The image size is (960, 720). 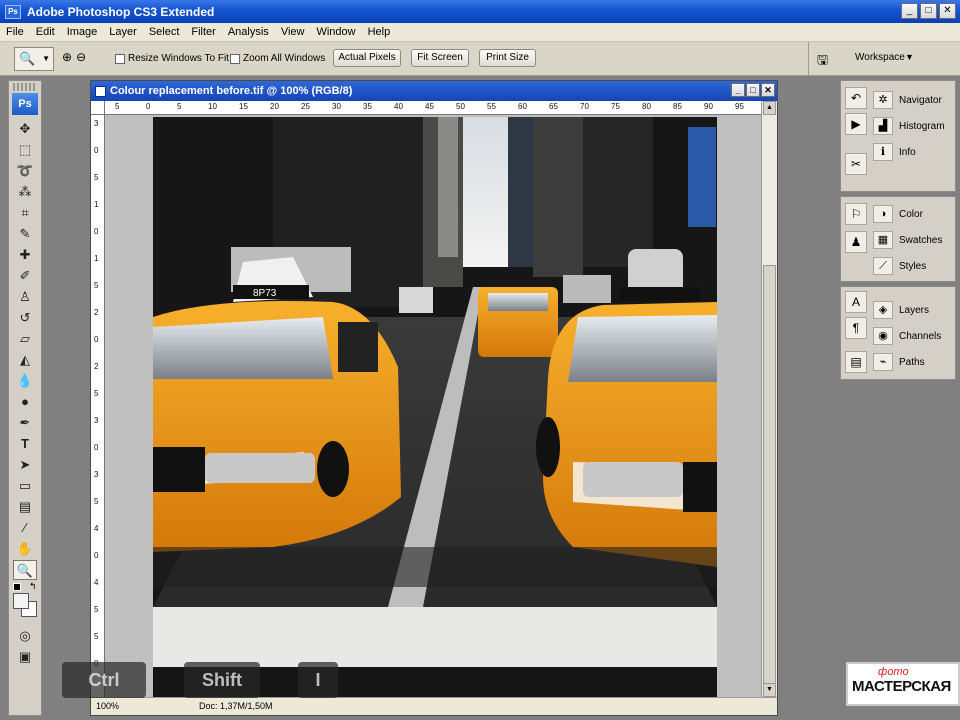 What do you see at coordinates (898, 214) in the screenshot?
I see `panel-item-color: ◑ Color` at bounding box center [898, 214].